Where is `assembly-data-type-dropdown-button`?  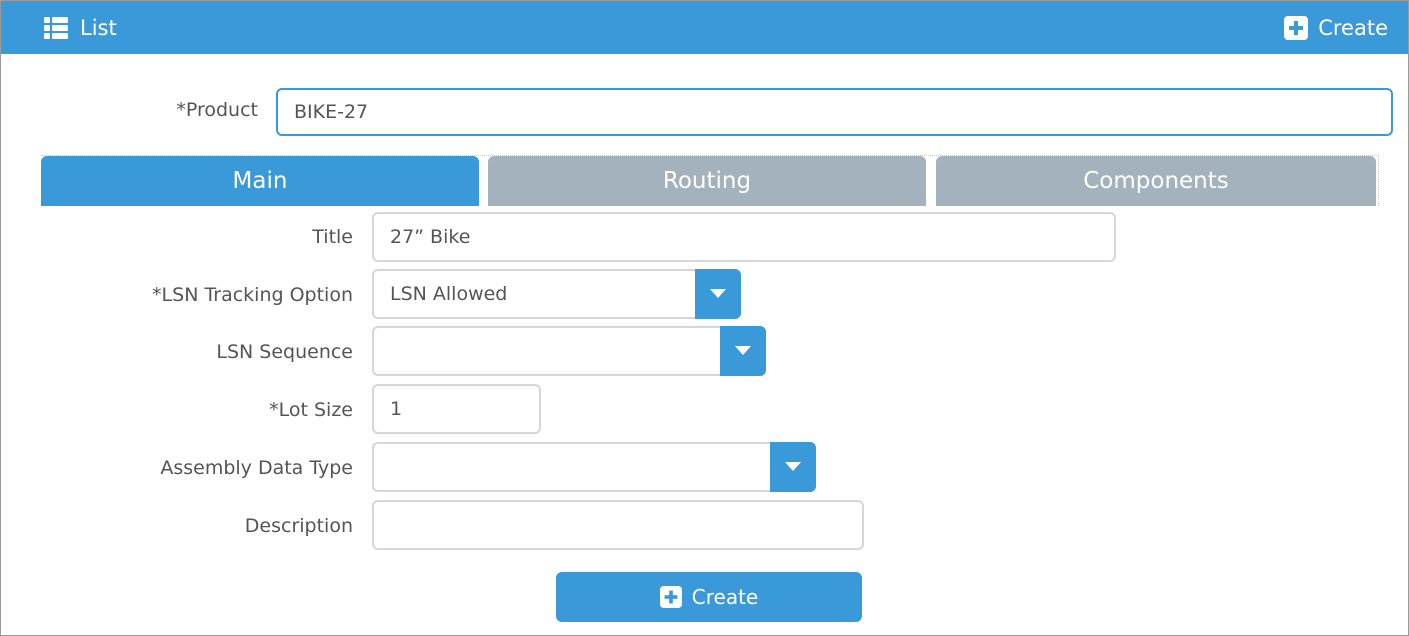 assembly-data-type-dropdown-button is located at coordinates (793, 467).